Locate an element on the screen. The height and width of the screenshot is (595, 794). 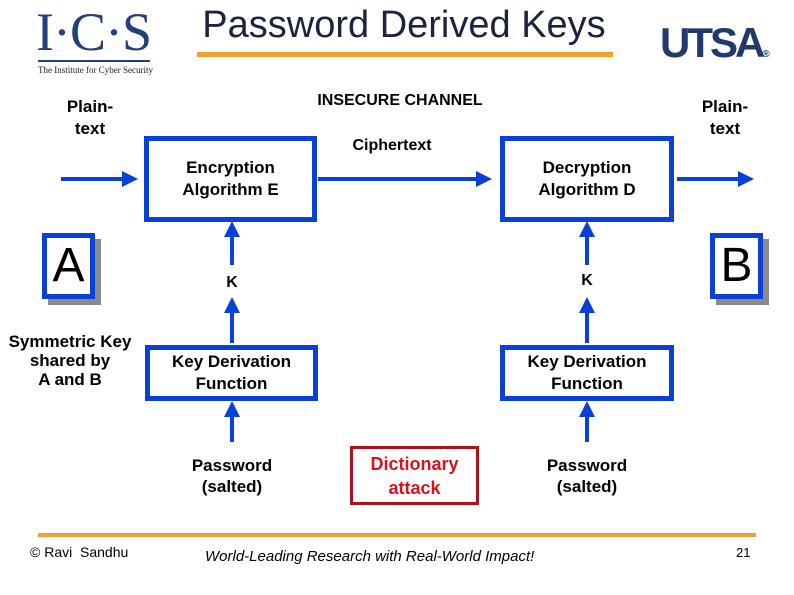
plaintext-right-label: Plain- text is located at coordinates (725, 117).